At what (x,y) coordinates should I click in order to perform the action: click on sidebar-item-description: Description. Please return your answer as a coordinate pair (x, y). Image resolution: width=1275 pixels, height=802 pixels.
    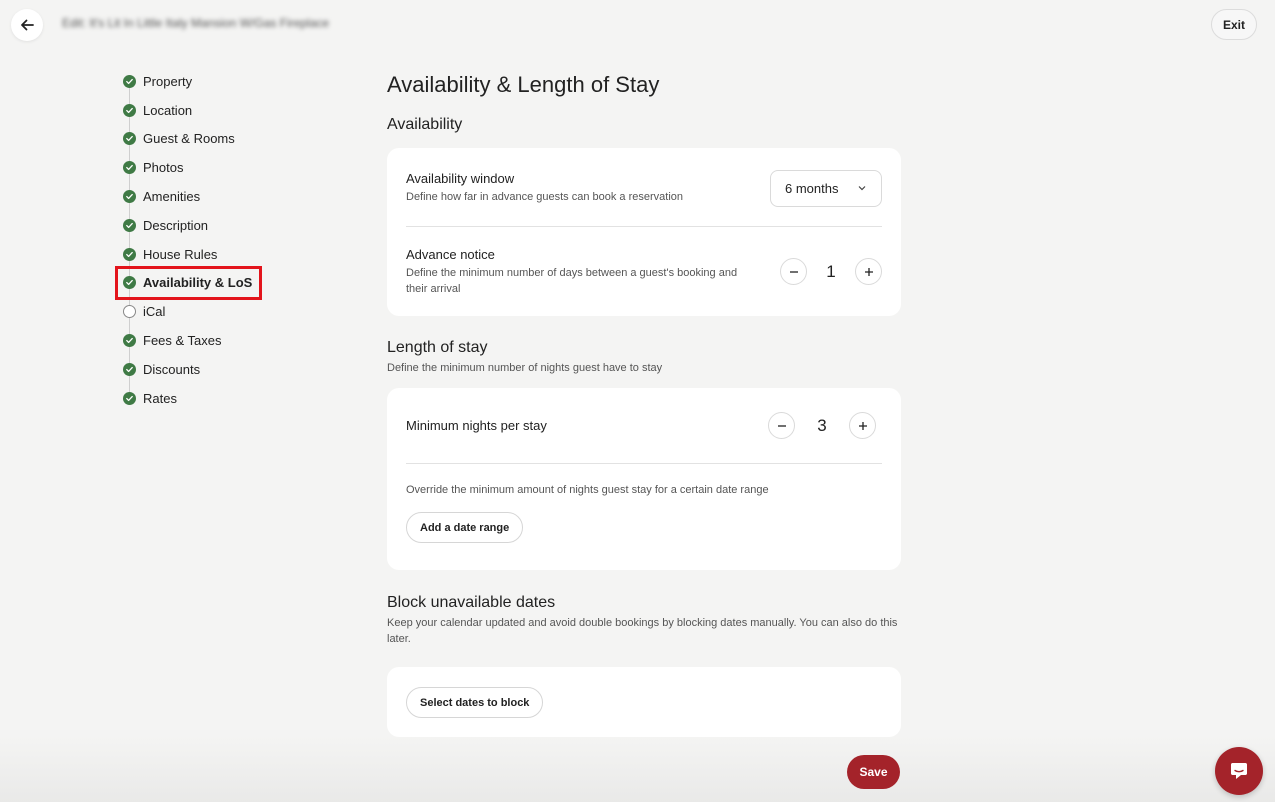
    Looking at the image, I should click on (218, 225).